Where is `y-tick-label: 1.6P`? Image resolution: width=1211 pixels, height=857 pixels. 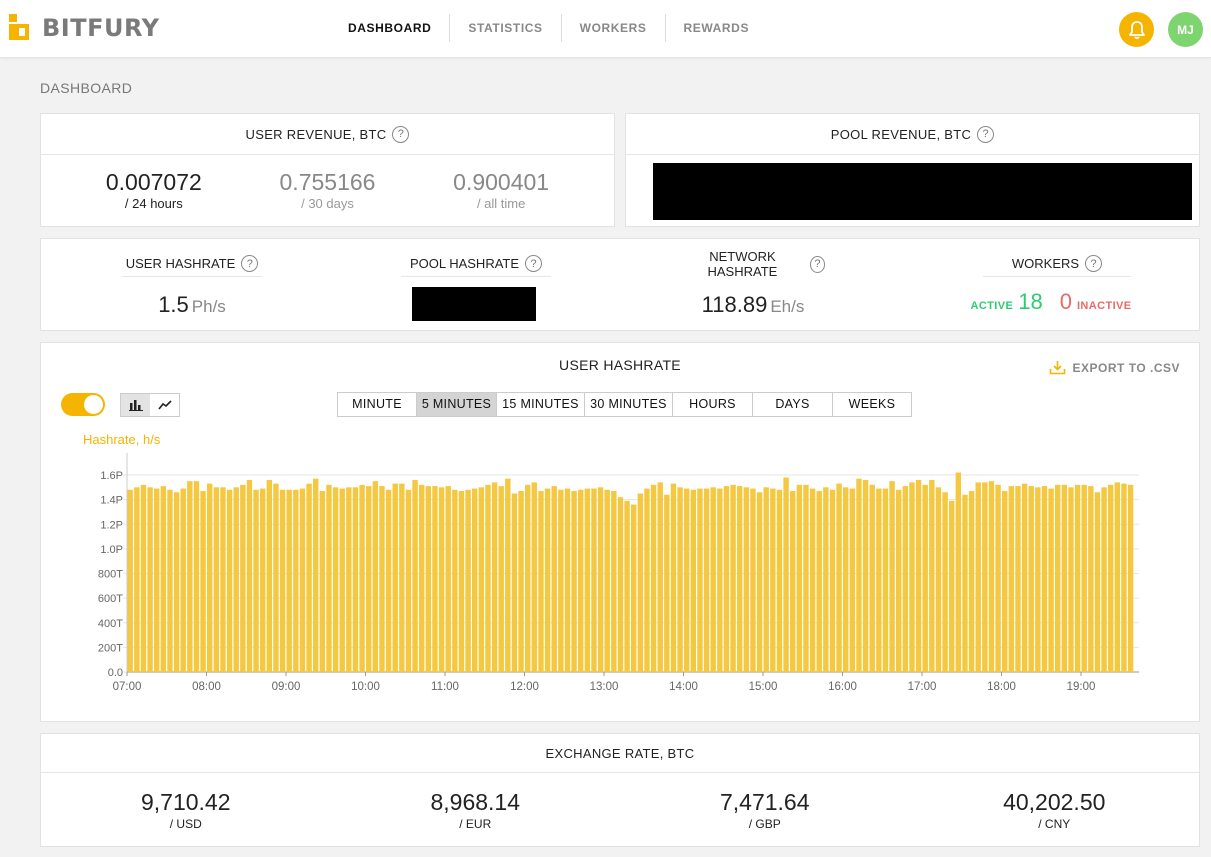
y-tick-label: 1.6P is located at coordinates (111, 476).